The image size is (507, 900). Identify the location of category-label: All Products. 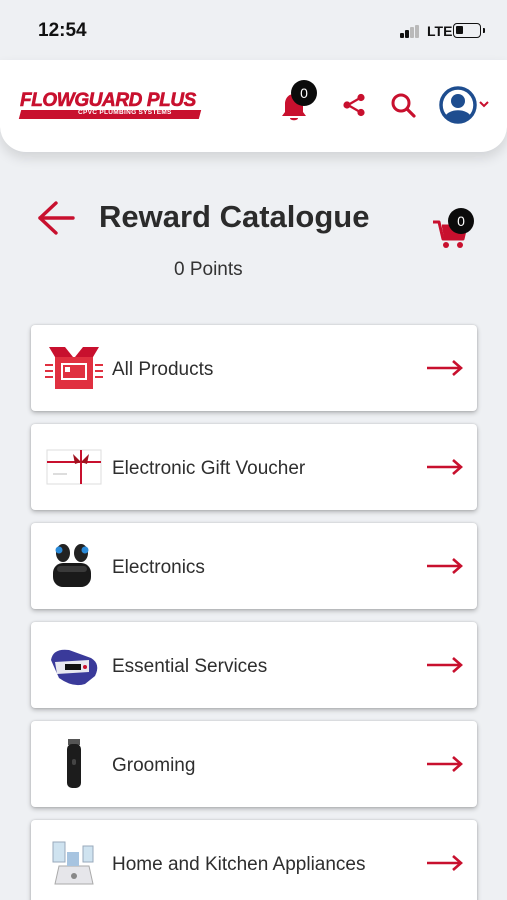
(163, 369).